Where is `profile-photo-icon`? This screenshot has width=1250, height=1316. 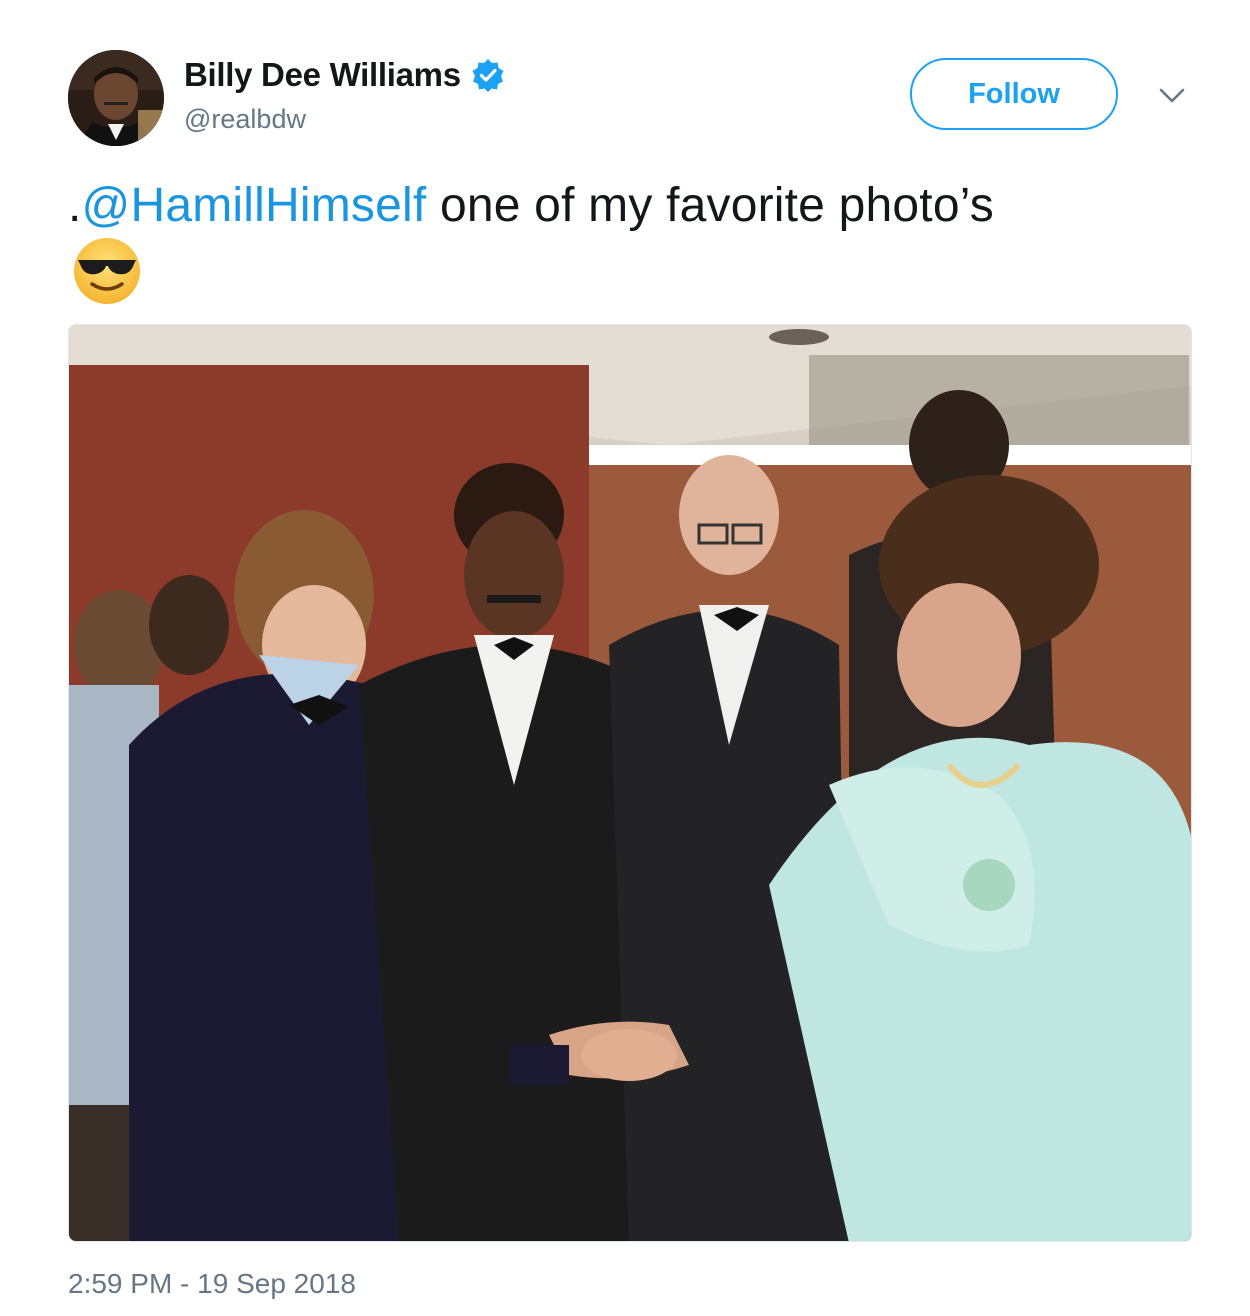
profile-photo-icon is located at coordinates (116, 98).